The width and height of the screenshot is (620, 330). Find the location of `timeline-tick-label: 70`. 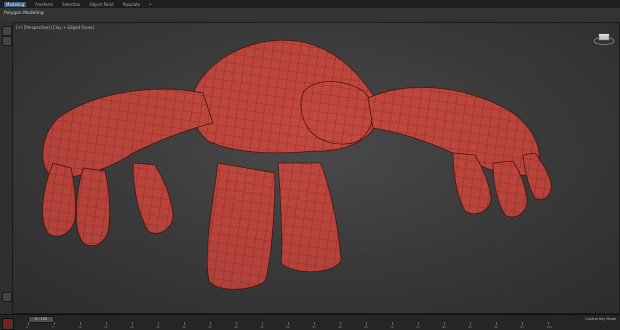

timeline-tick-label: 70 is located at coordinates (392, 327).